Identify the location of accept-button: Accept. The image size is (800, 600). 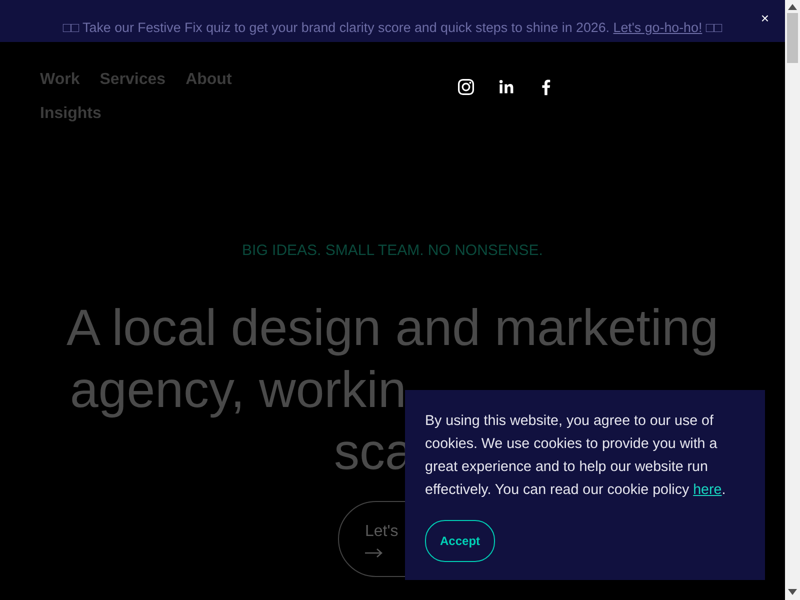
(460, 541).